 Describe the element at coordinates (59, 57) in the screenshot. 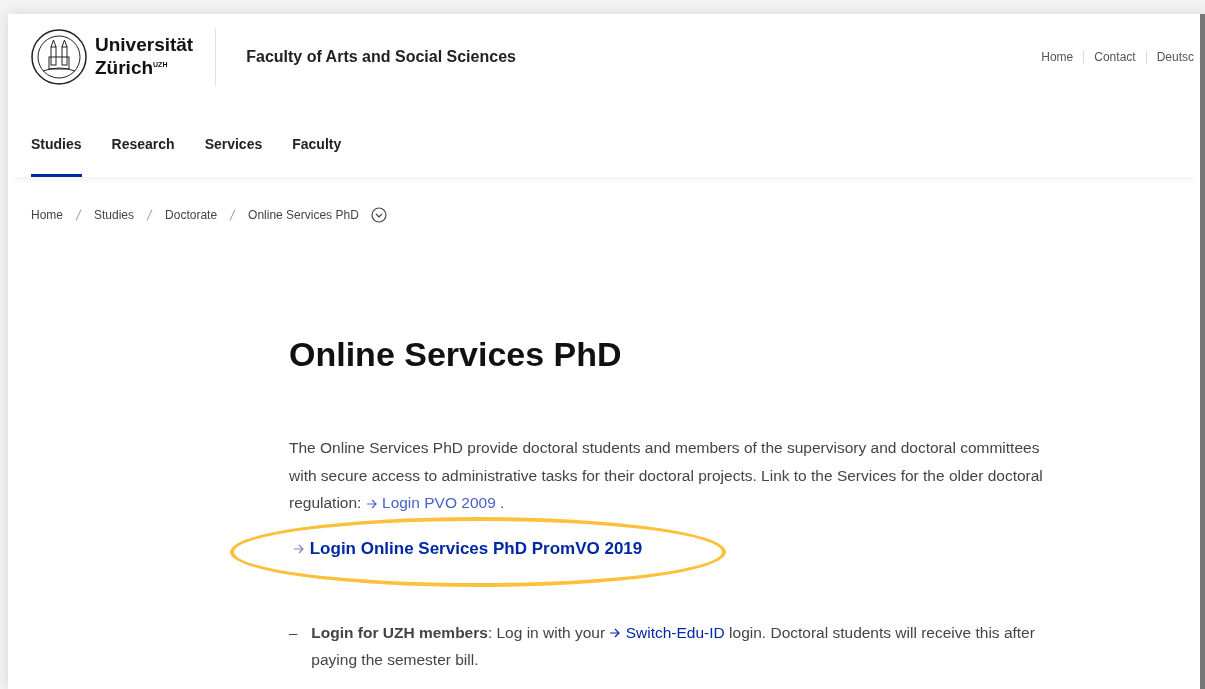

I see `seal-icon` at that location.